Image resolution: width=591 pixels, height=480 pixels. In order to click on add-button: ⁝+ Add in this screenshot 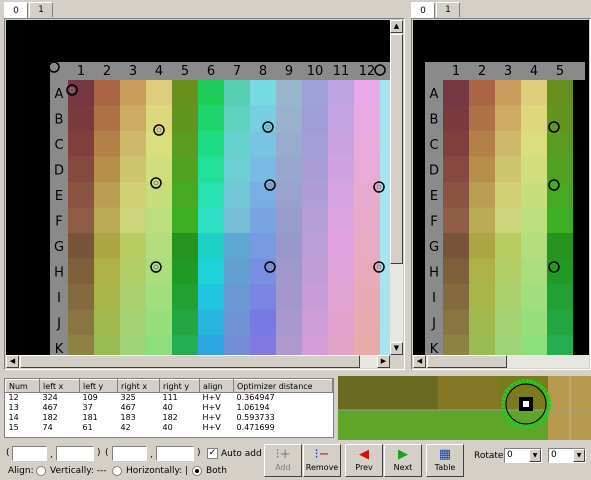, I will do `click(283, 460)`.